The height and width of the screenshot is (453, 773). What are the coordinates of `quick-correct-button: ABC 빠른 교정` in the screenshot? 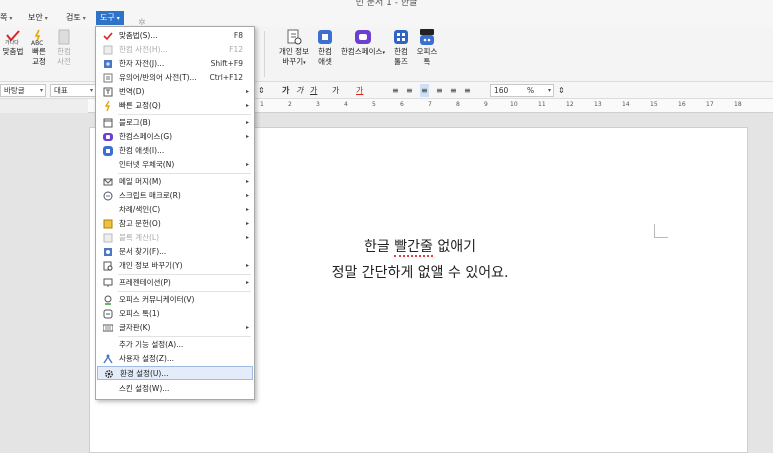 It's located at (39, 48).